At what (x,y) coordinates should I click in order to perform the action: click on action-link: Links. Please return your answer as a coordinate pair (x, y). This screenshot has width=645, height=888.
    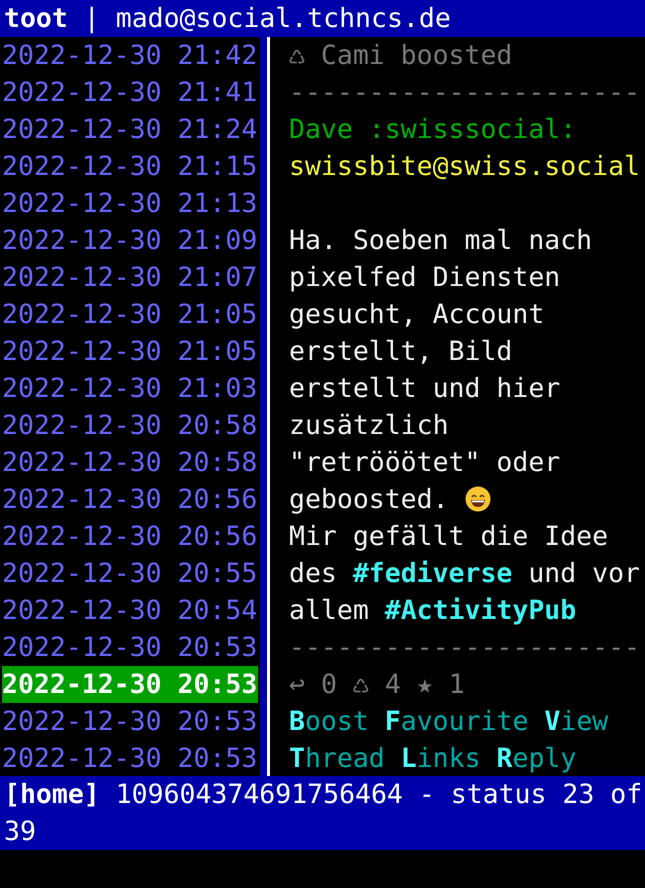
    Looking at the image, I should click on (440, 758).